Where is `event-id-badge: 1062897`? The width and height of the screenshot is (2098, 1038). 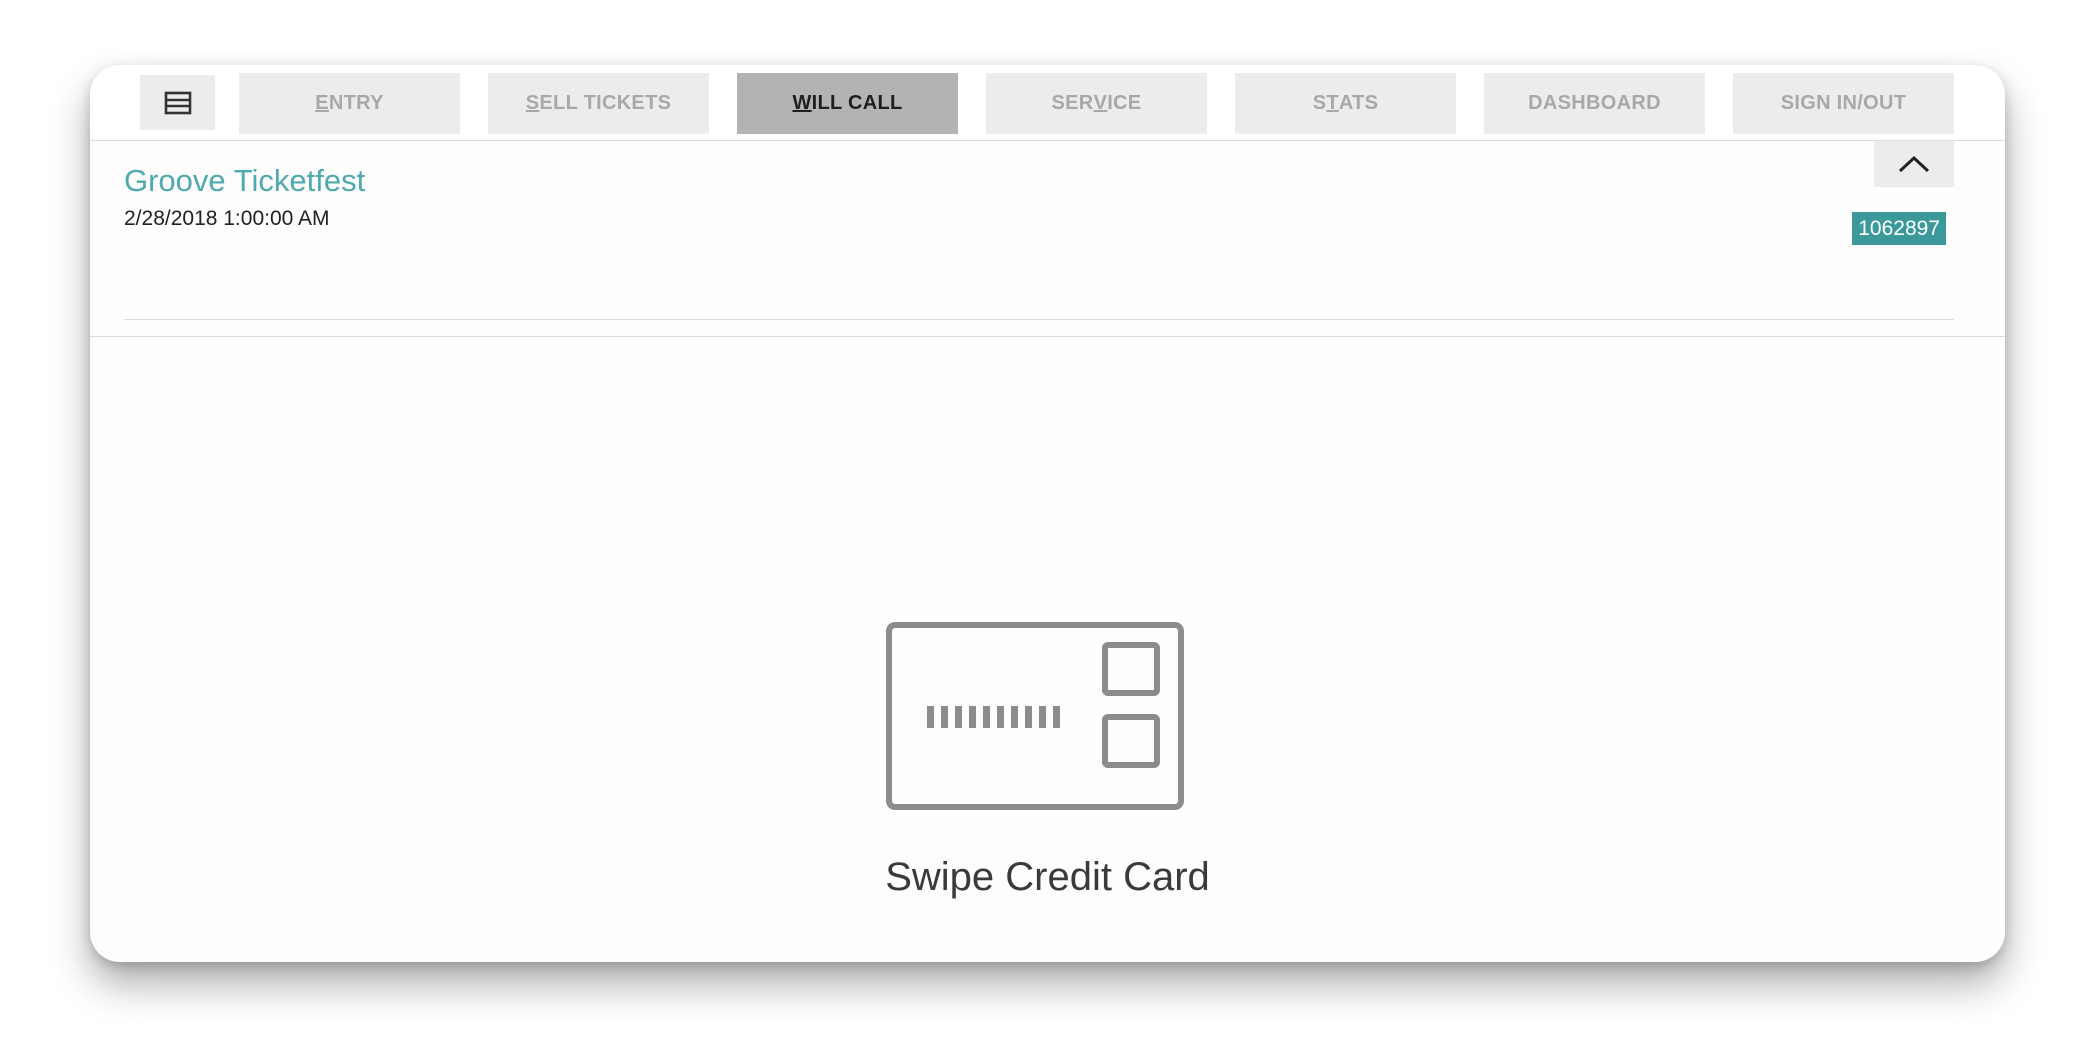
event-id-badge: 1062897 is located at coordinates (1899, 228).